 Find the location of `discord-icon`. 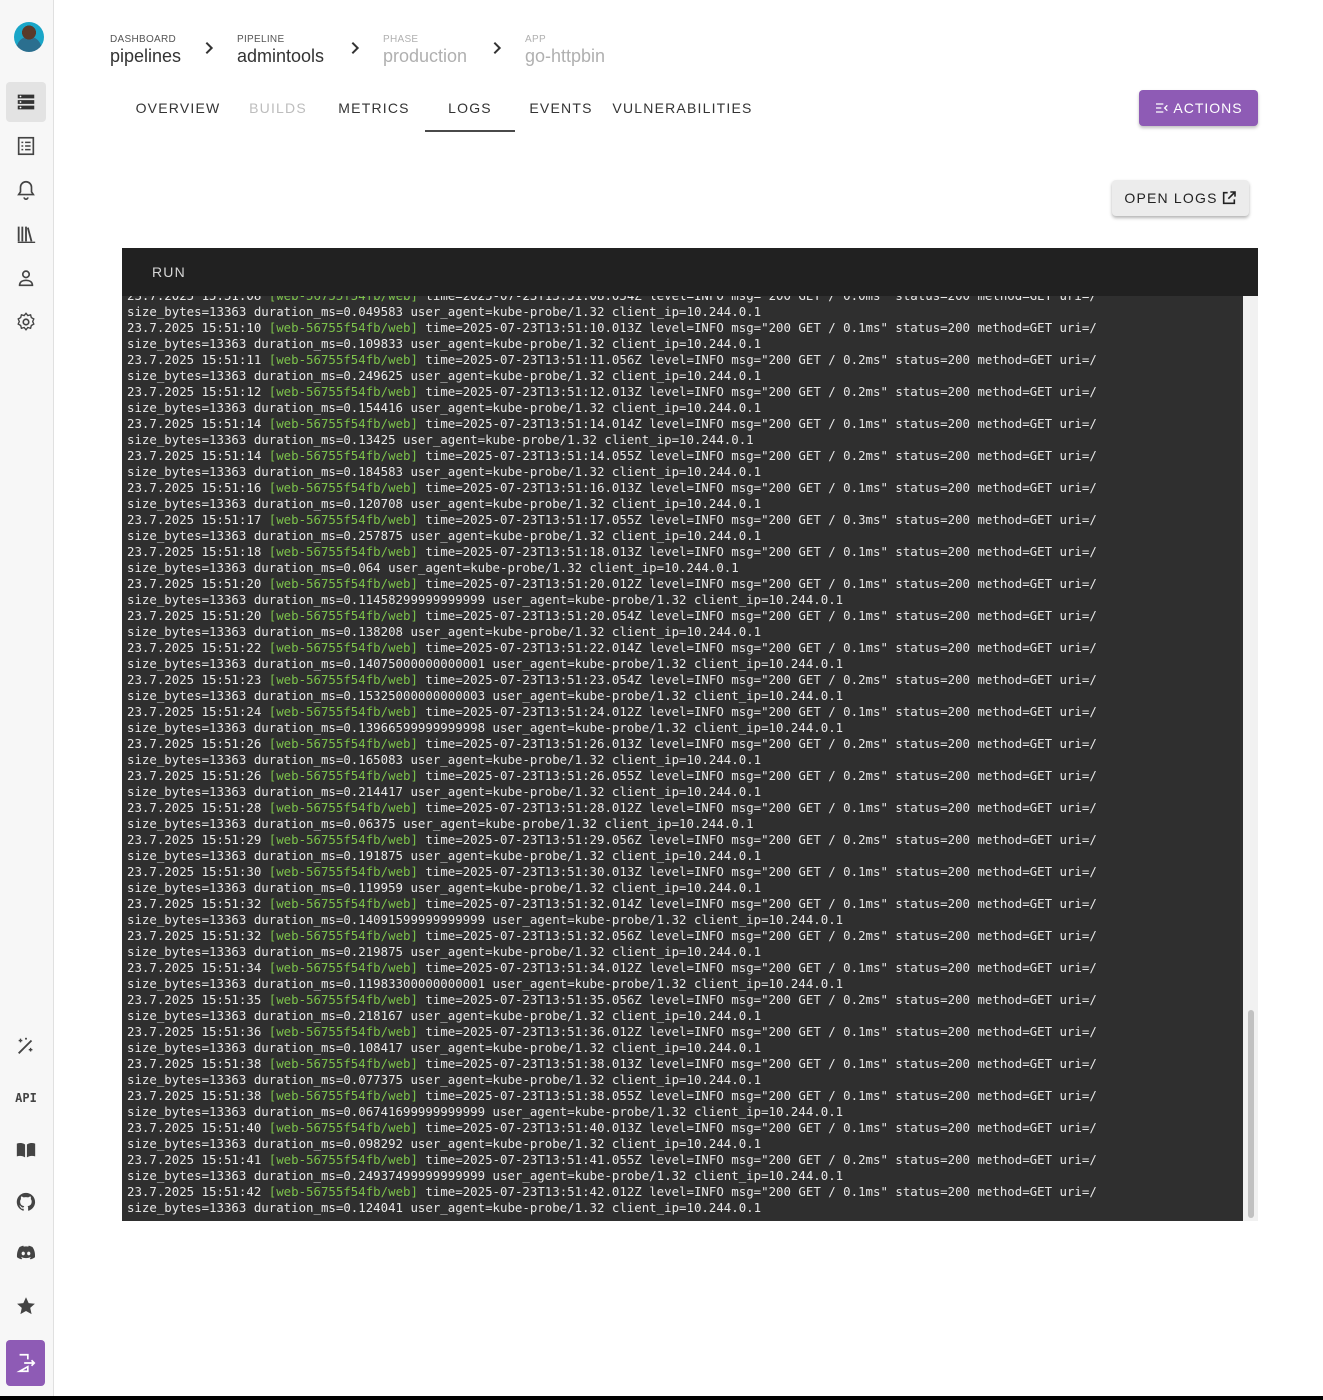

discord-icon is located at coordinates (26, 1252).